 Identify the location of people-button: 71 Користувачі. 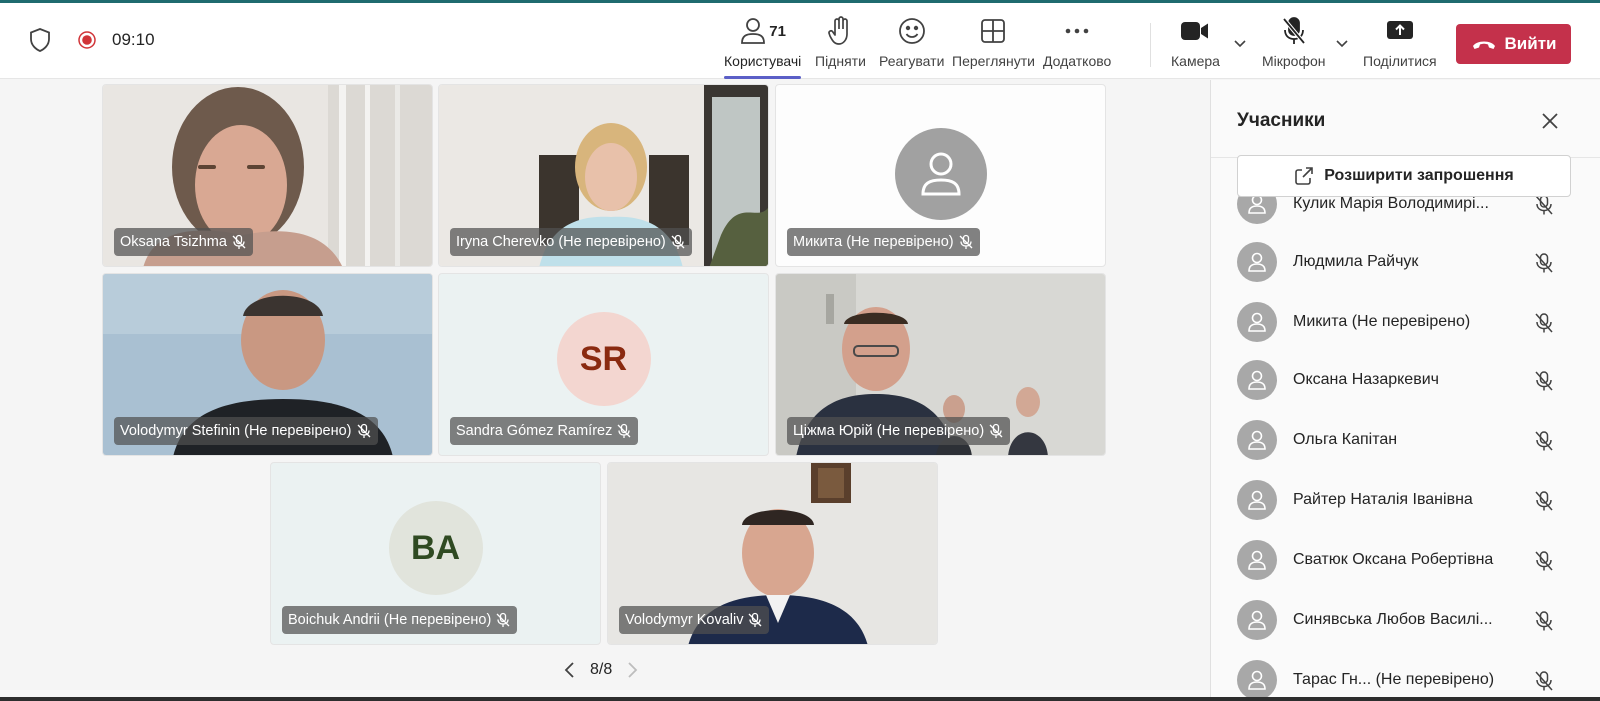
(763, 47).